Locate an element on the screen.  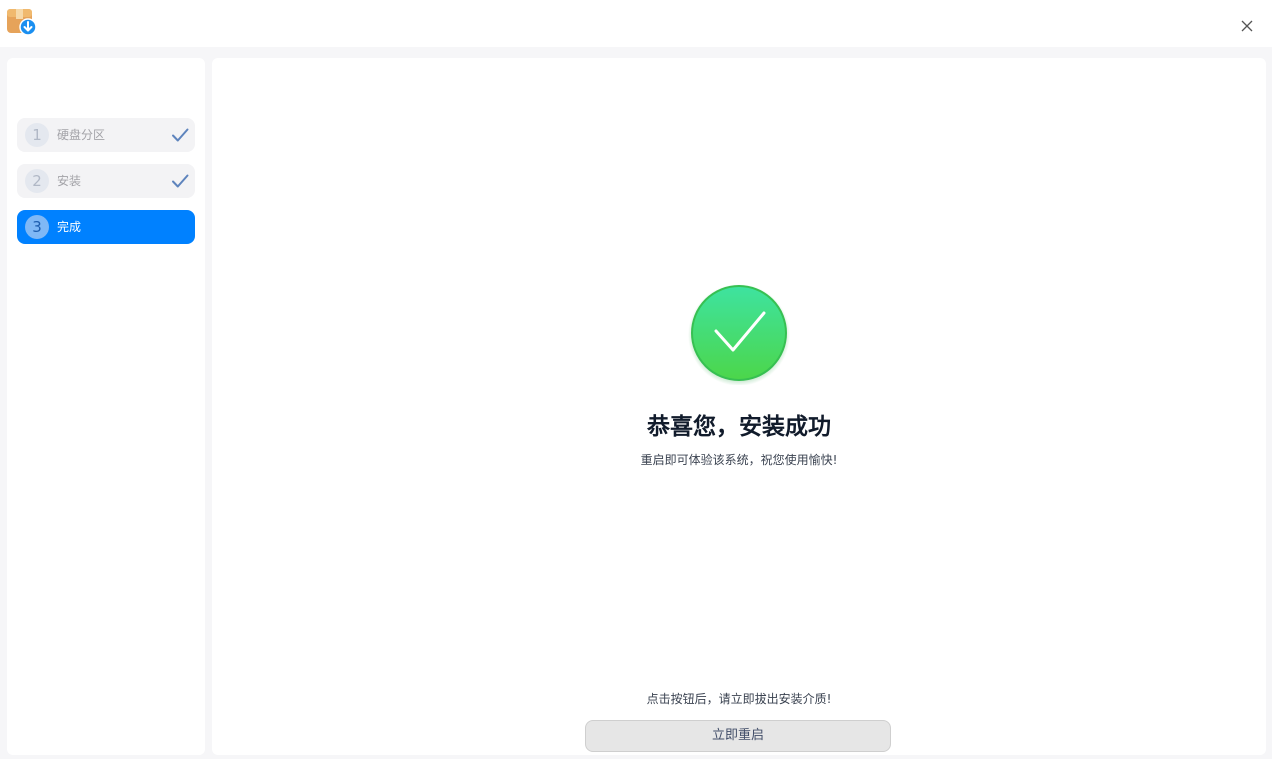
title-bar is located at coordinates (636, 23).